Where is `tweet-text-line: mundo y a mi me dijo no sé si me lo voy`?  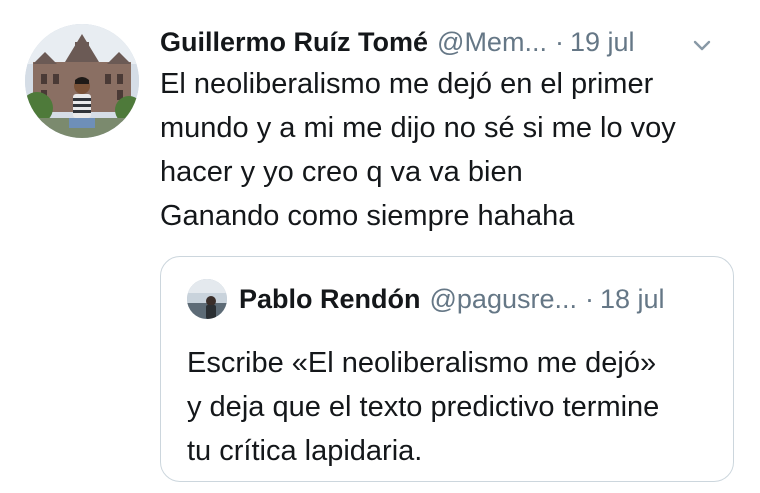 tweet-text-line: mundo y a mi me dijo no sé si me lo voy is located at coordinates (418, 128).